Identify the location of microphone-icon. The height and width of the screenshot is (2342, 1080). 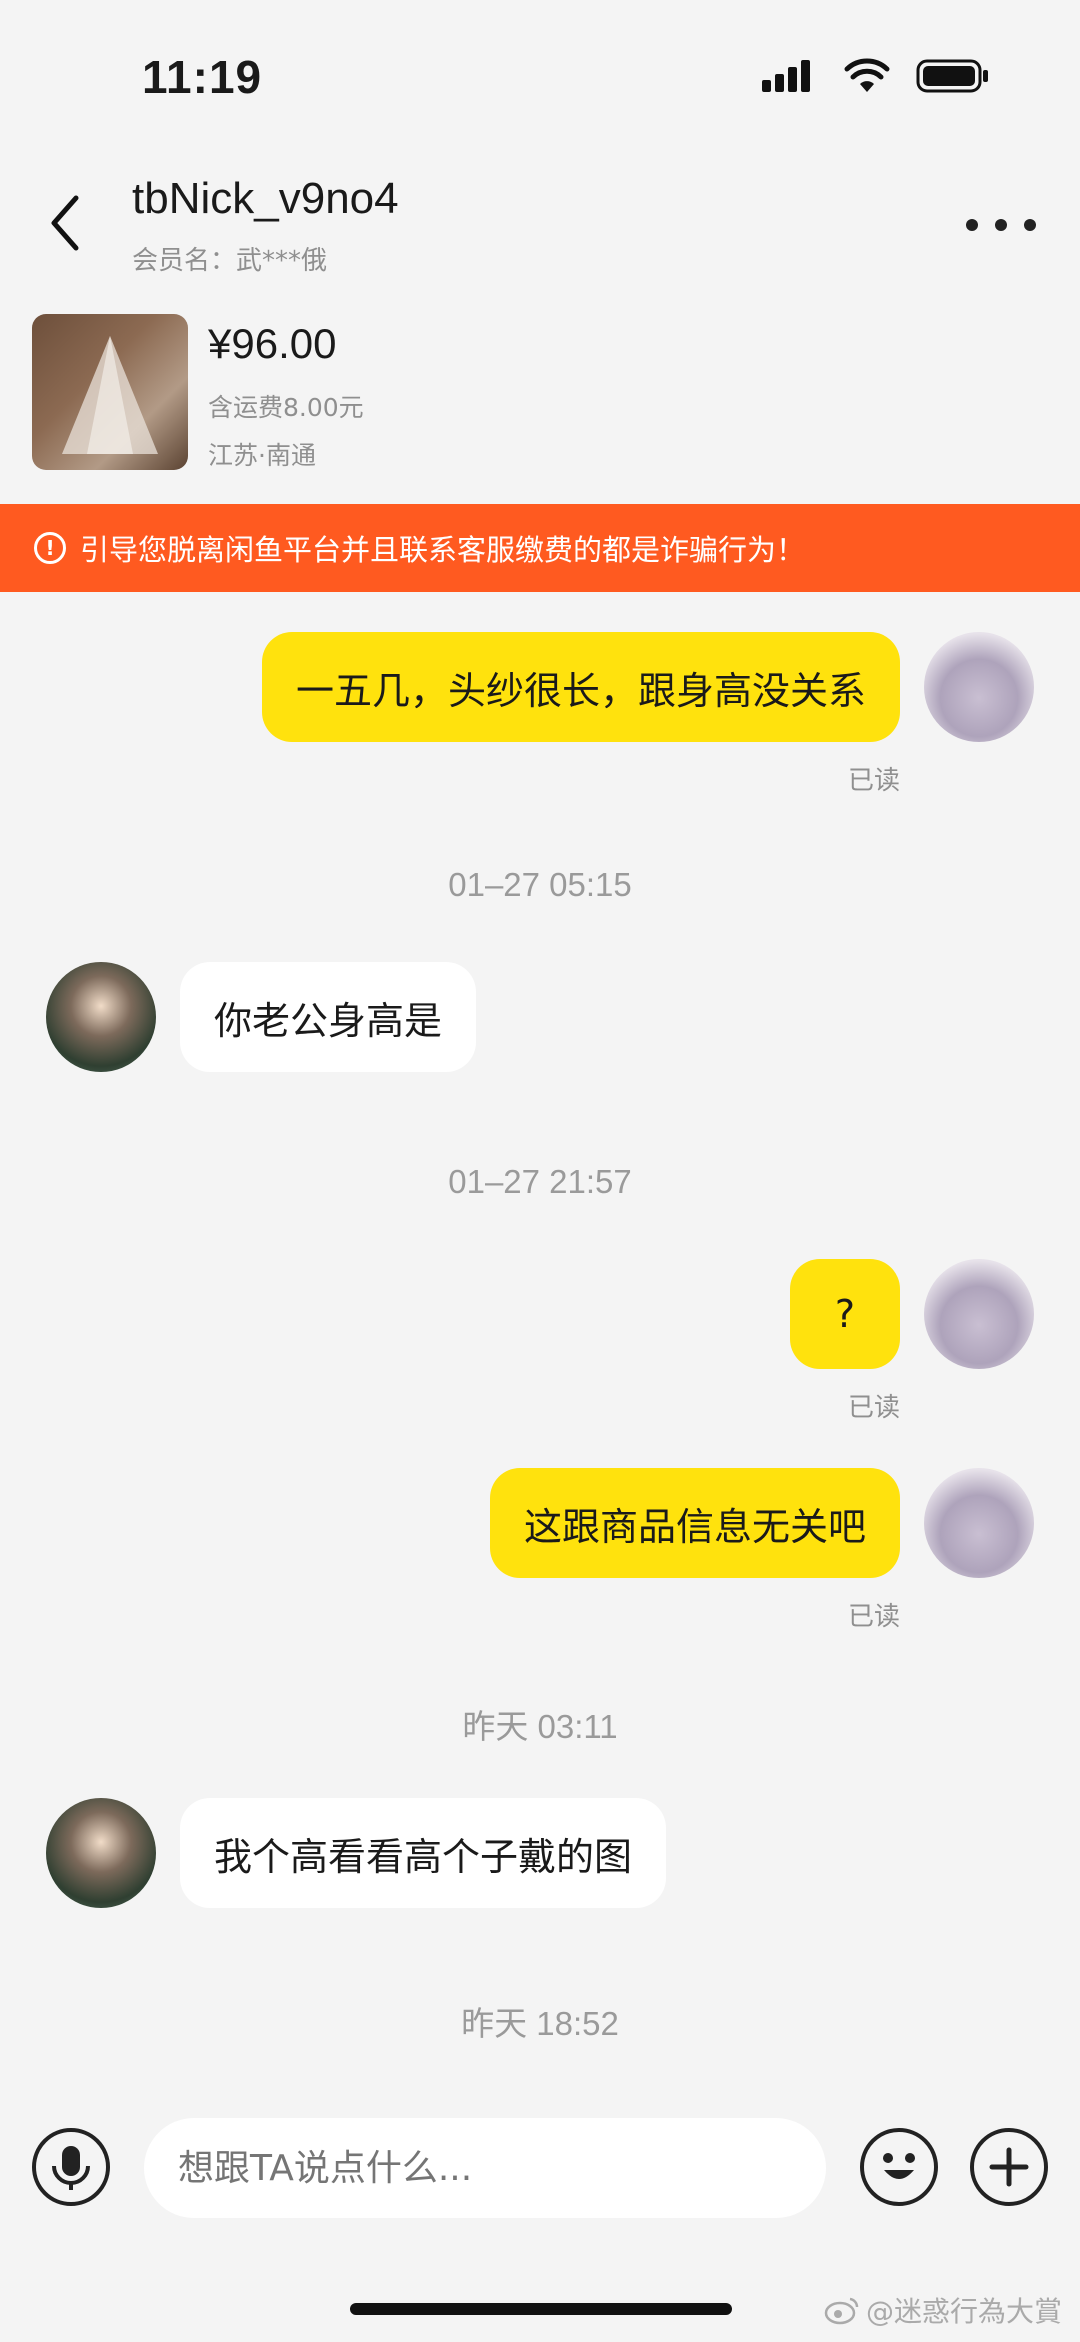
(71, 2168).